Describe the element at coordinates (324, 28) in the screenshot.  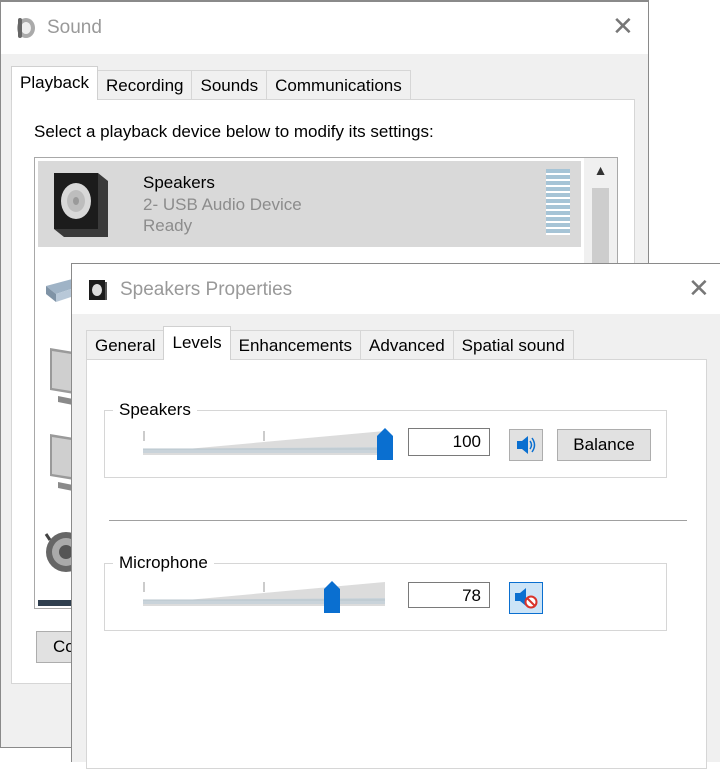
I see `sound-titlebar: Sound ✕` at that location.